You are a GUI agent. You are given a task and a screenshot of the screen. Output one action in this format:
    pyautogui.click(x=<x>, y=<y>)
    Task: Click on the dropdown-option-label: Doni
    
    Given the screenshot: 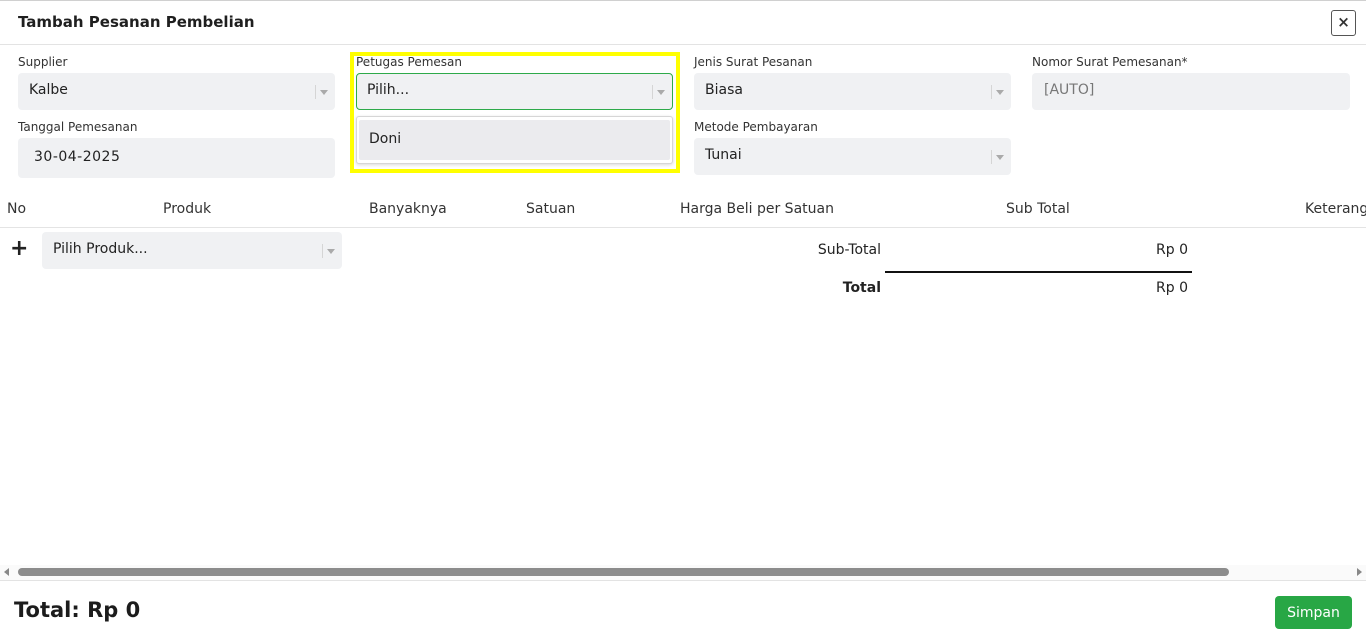 What is the action you would take?
    pyautogui.click(x=385, y=139)
    